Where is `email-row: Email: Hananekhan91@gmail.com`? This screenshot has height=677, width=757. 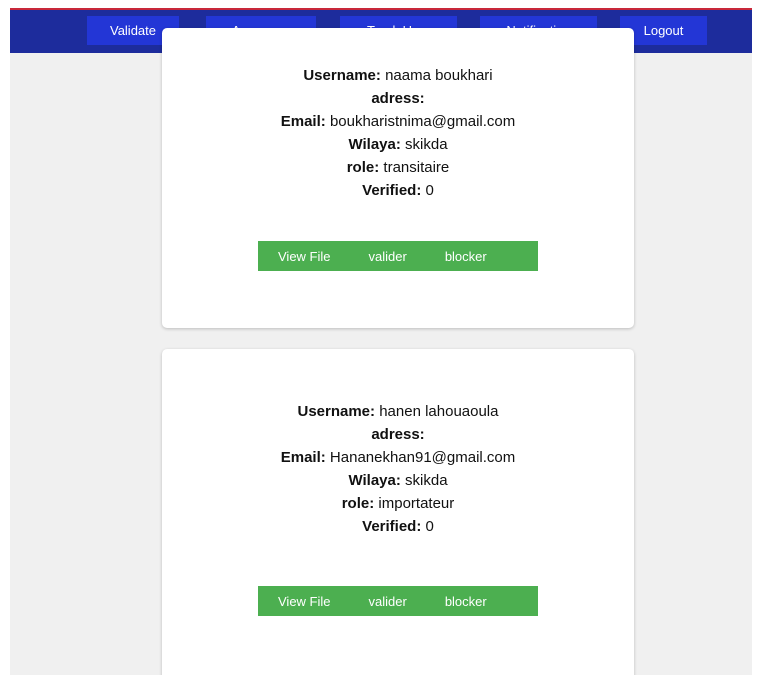
email-row: Email: Hananekhan91@gmail.com is located at coordinates (398, 457).